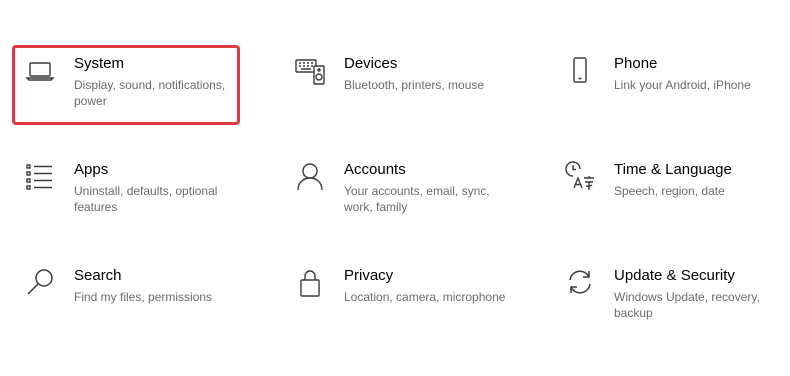 The height and width of the screenshot is (376, 790). Describe the element at coordinates (40, 176) in the screenshot. I see `apps-list-icon` at that location.